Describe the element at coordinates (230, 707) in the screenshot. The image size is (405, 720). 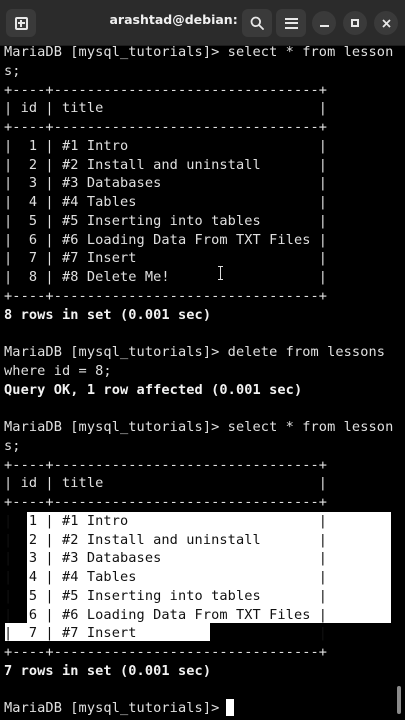
I see `text-cursor` at that location.